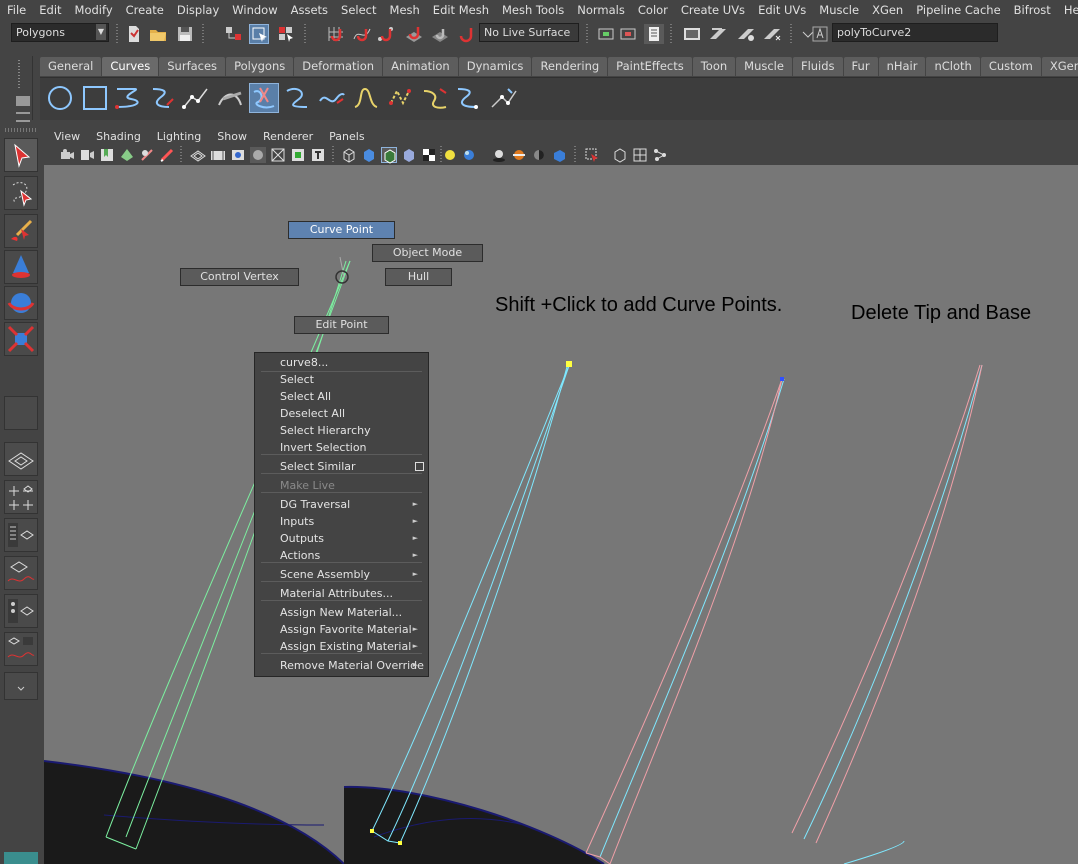  Describe the element at coordinates (620, 155) in the screenshot. I see `xray-icon` at that location.